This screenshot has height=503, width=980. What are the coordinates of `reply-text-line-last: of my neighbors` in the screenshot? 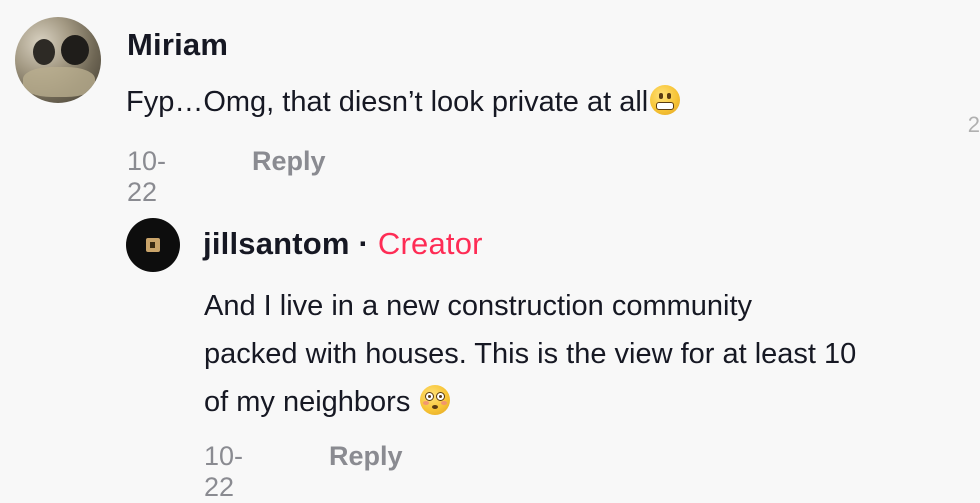 It's located at (589, 402).